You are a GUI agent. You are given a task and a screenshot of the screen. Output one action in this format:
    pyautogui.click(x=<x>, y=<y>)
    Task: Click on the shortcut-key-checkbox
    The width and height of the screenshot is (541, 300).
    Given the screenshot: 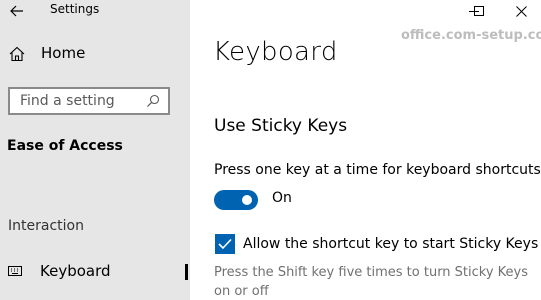 What is the action you would take?
    pyautogui.click(x=225, y=244)
    